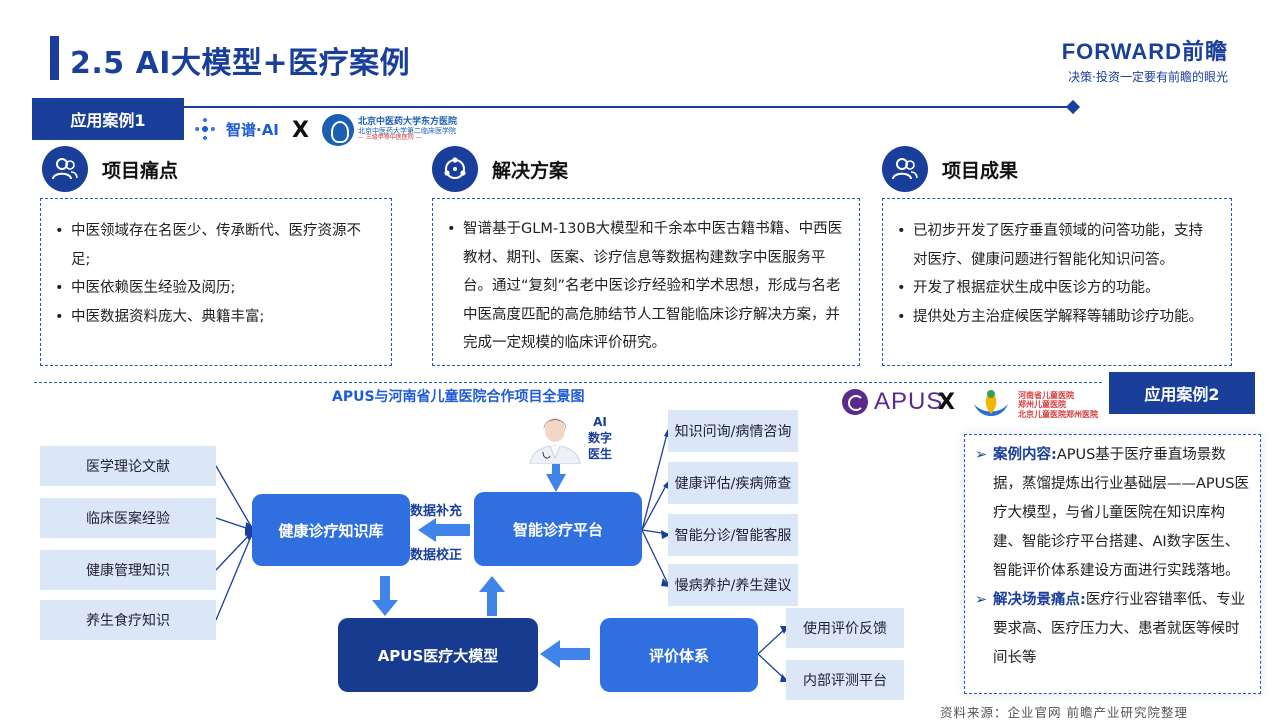 The height and width of the screenshot is (720, 1280). Describe the element at coordinates (679, 655) in the screenshot. I see `evaluation-node: 评价体系` at that location.